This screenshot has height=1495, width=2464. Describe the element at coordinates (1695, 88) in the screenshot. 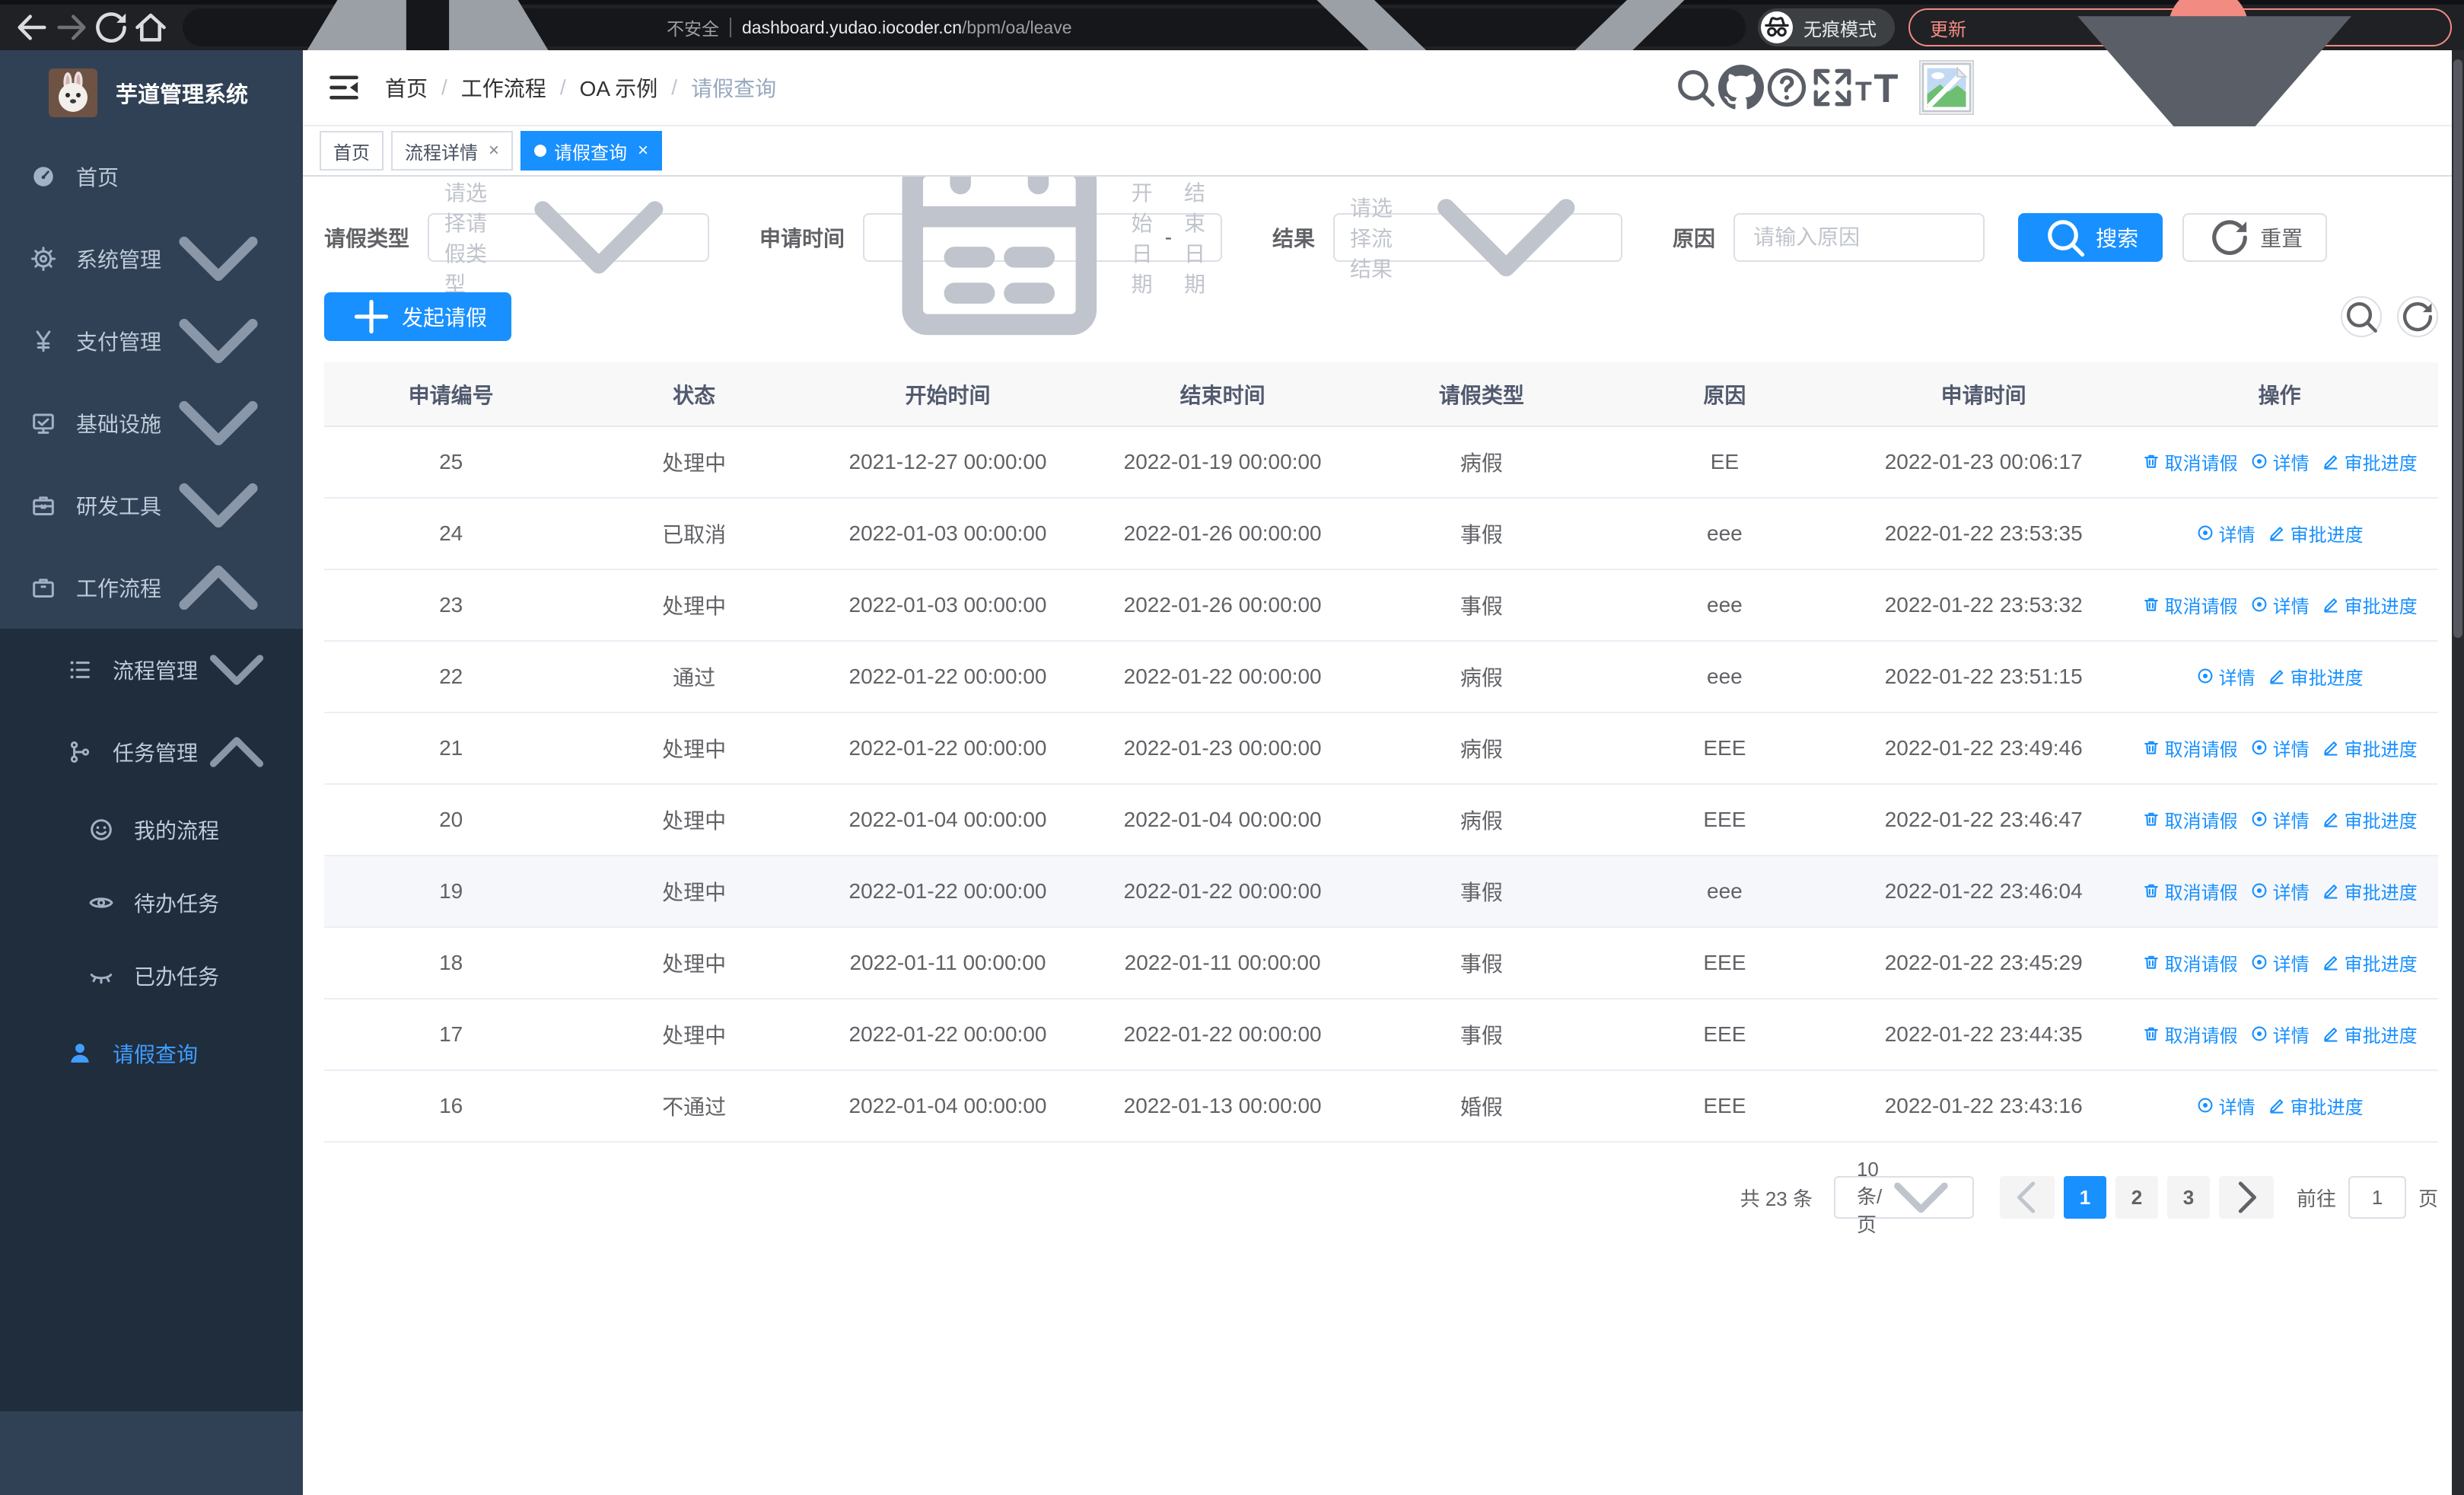

I see `search-icon` at that location.